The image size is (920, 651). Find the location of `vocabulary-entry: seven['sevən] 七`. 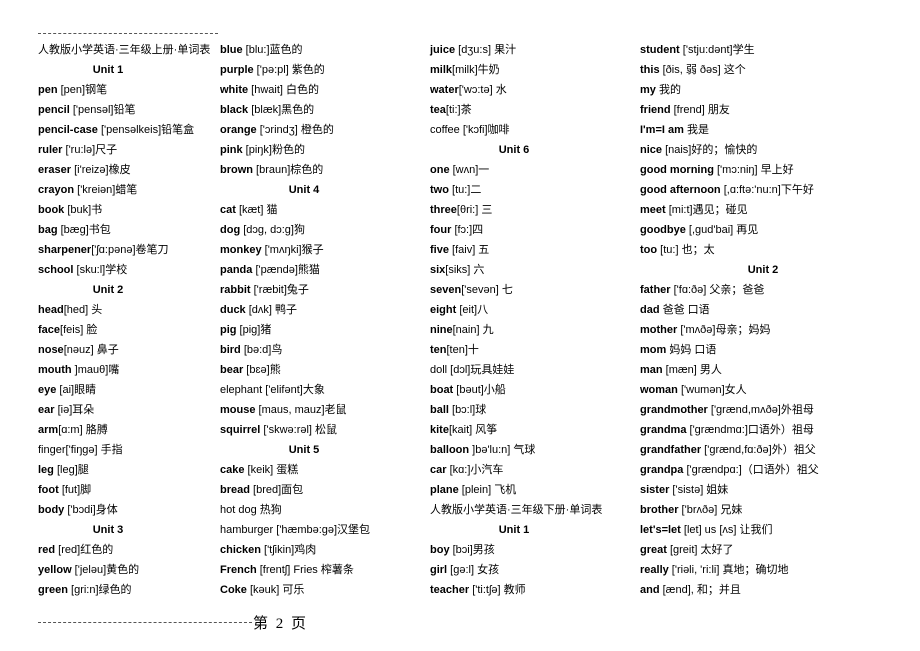

vocabulary-entry: seven['sevən] 七 is located at coordinates (531, 290).